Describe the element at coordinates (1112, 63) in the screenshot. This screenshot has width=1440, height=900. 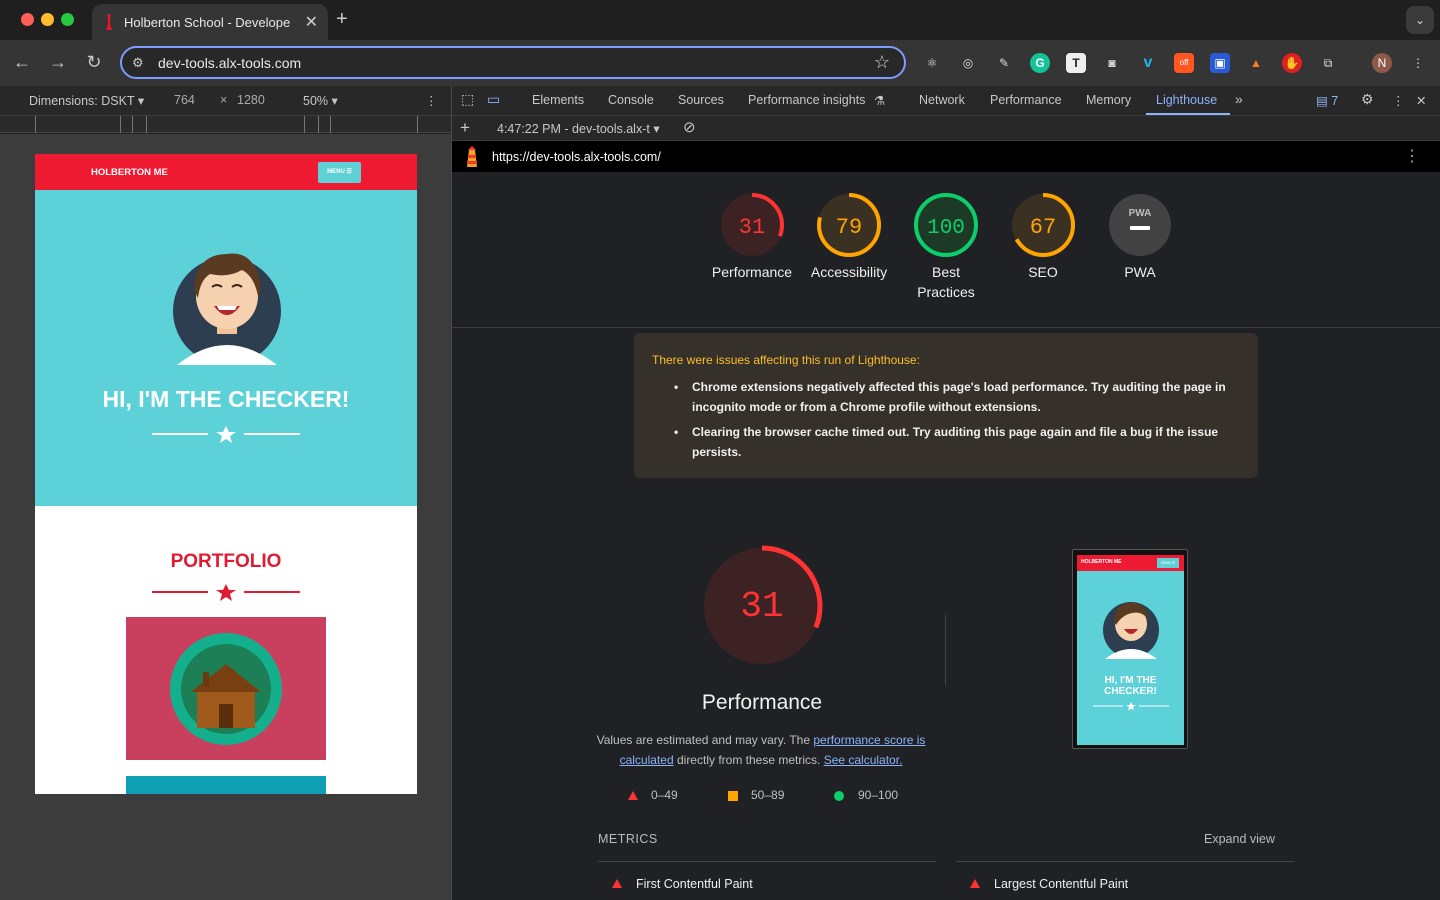
I see `camera-icon: ◙` at that location.